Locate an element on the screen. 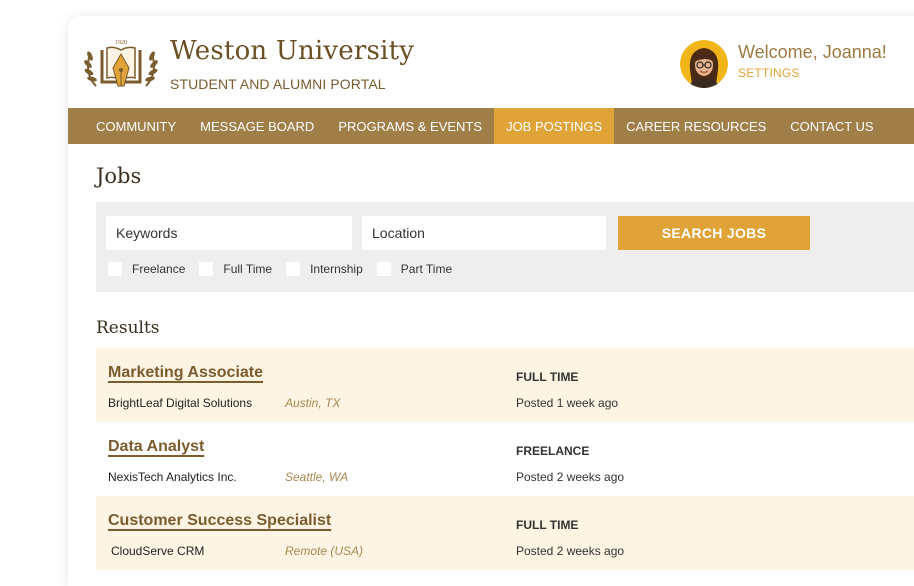 The width and height of the screenshot is (914, 586). filter-part-time: Part Time is located at coordinates (414, 269).